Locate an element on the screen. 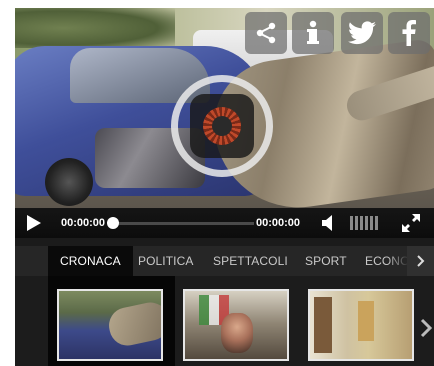  seek-bar is located at coordinates (182, 223).